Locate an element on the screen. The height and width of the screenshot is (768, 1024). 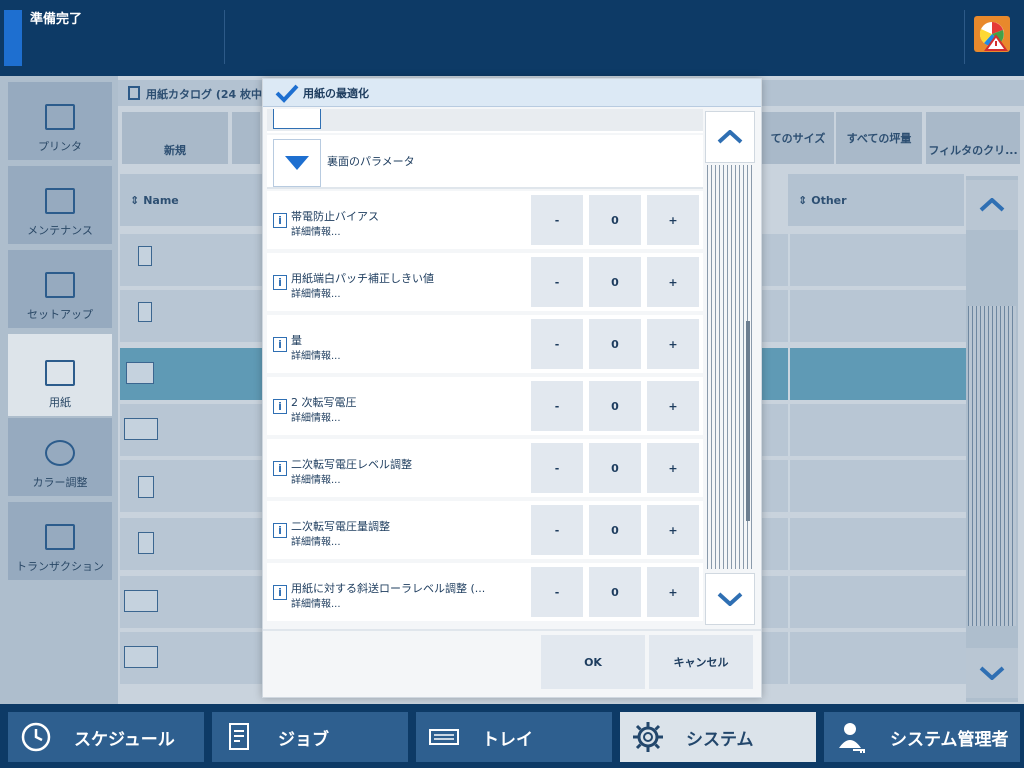
nav-color-adjust: カラー調整 is located at coordinates (60, 457).